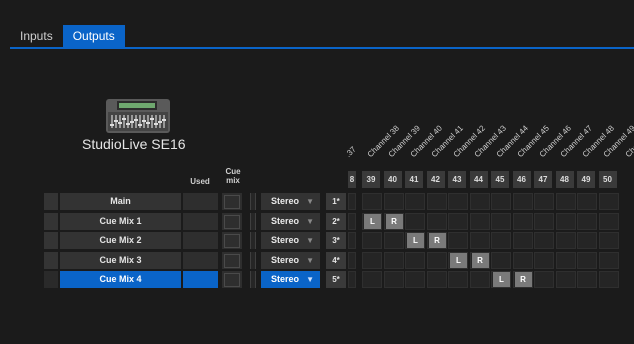 The image size is (634, 344). I want to click on tab-inputs: Inputs, so click(36, 36).